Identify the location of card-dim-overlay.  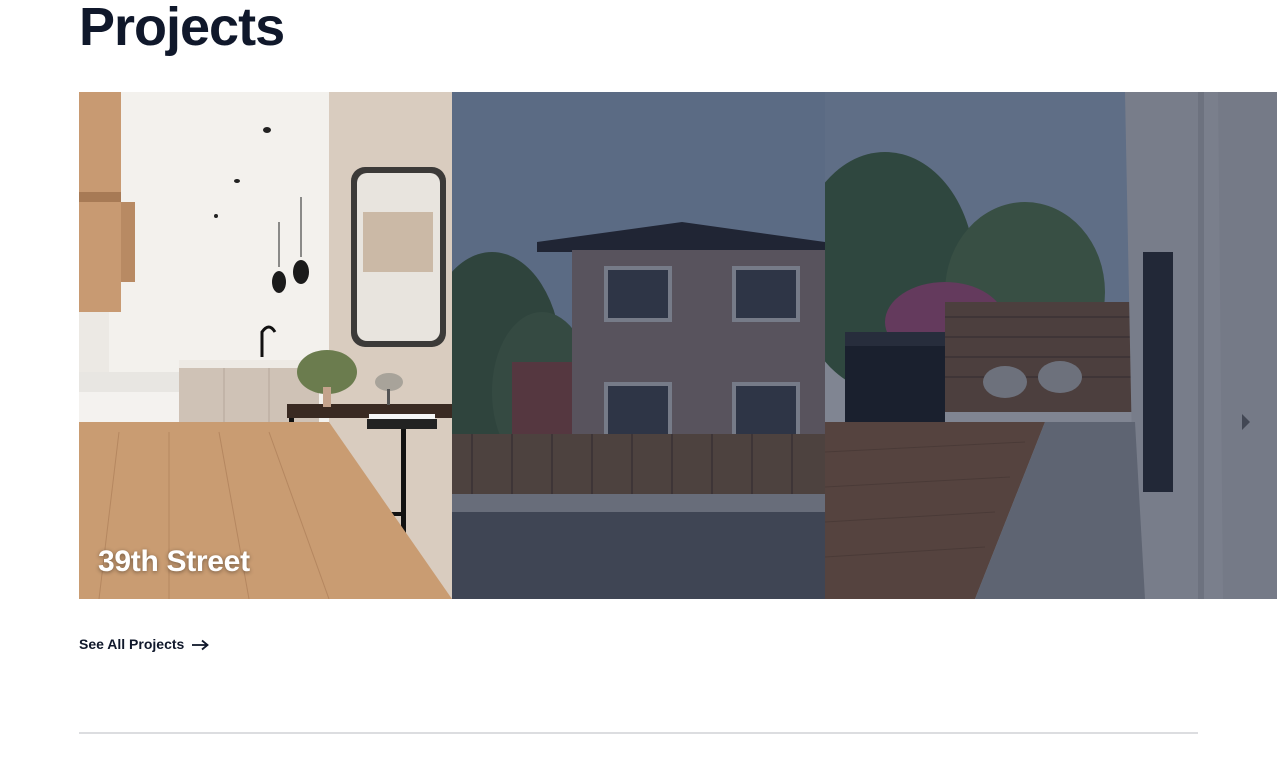
(1237, 345).